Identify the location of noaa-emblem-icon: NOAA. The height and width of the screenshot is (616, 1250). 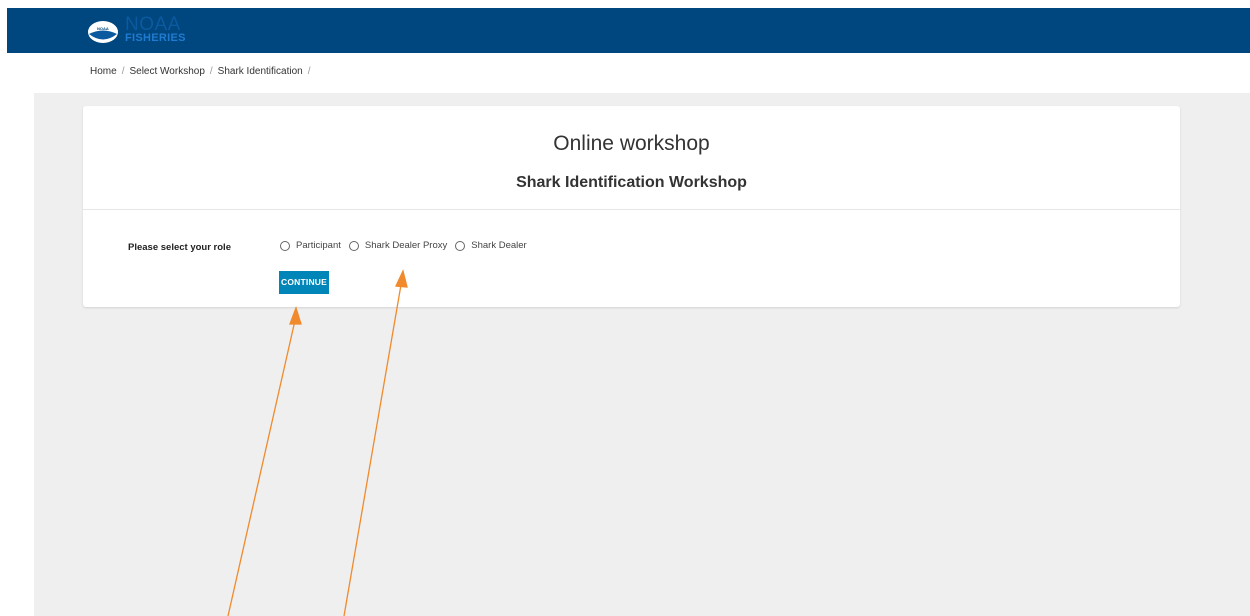
(103, 32).